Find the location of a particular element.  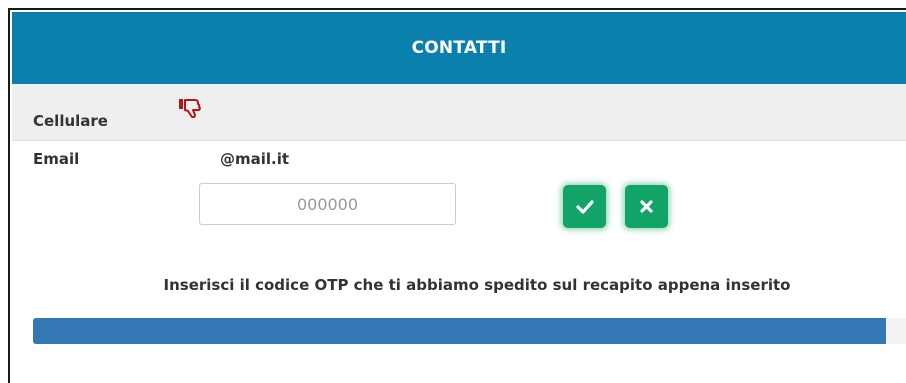

panel-title: CONTATTI is located at coordinates (459, 48).